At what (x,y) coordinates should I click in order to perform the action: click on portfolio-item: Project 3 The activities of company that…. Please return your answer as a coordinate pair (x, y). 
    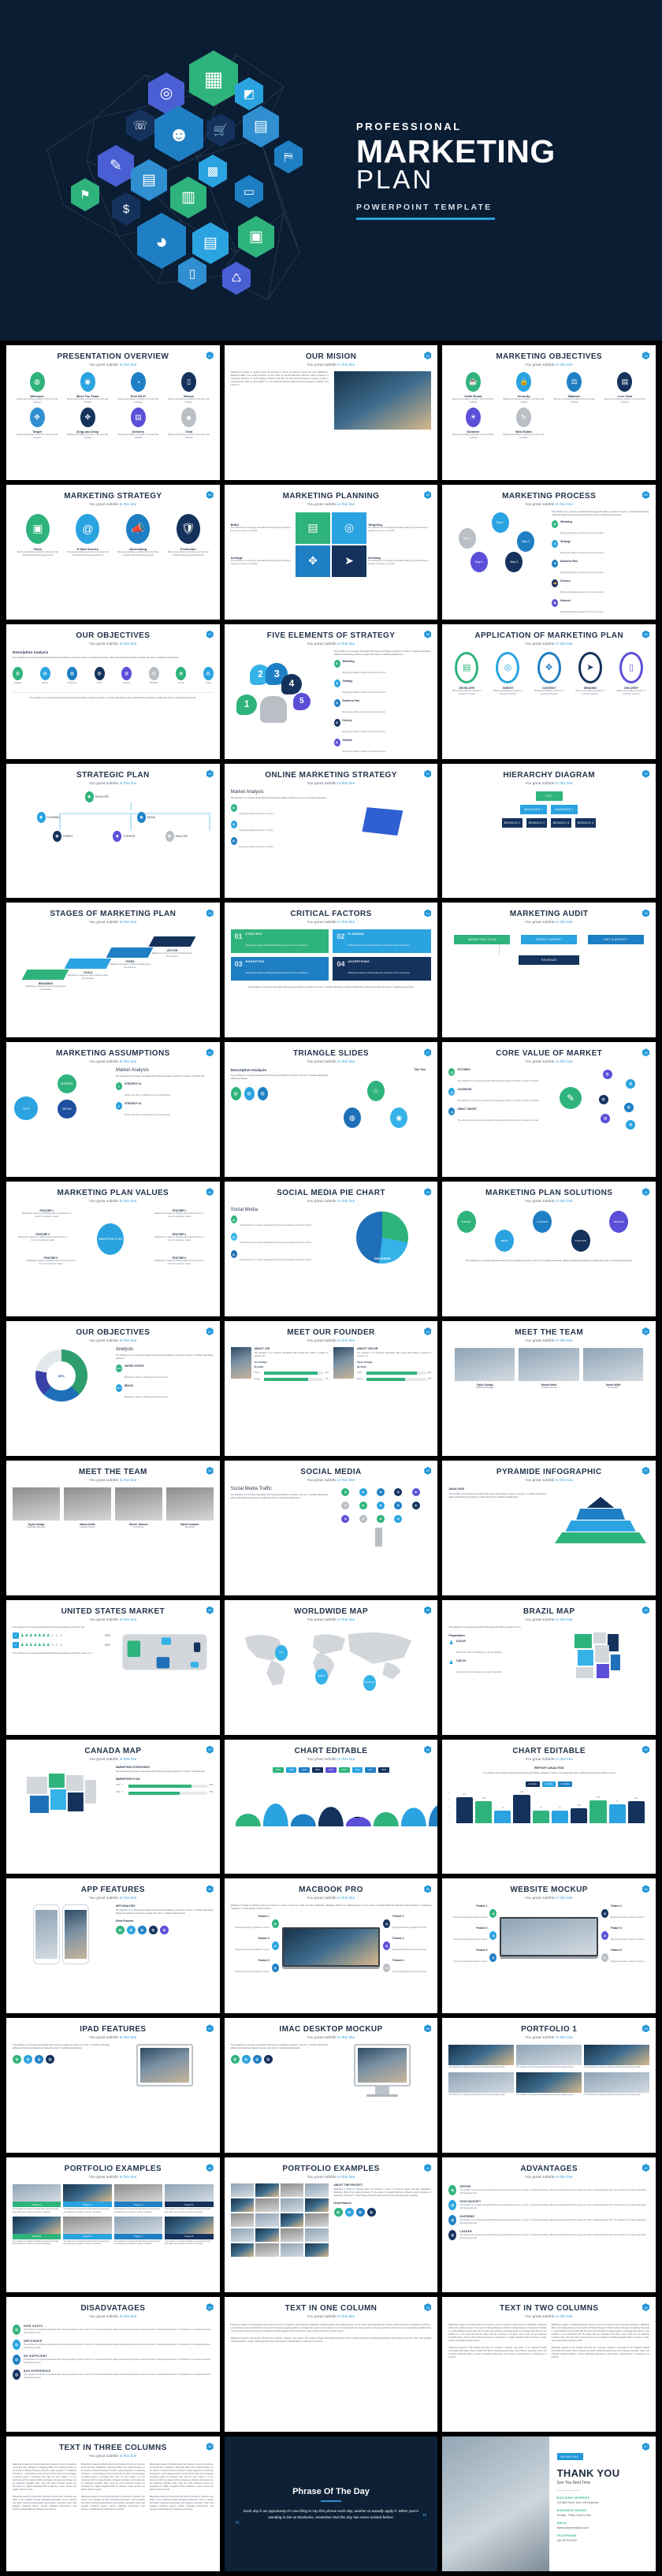
    Looking at the image, I should click on (138, 2199).